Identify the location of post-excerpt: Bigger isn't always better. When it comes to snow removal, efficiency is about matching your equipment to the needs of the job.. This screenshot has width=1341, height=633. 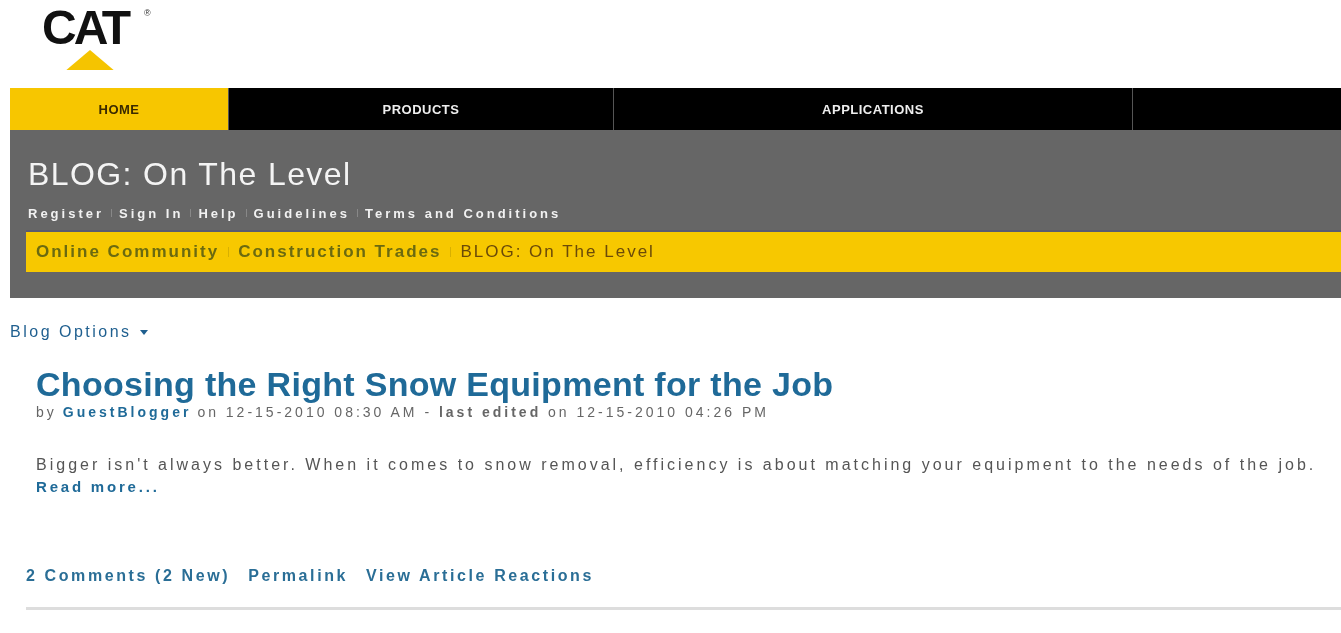
(677, 465).